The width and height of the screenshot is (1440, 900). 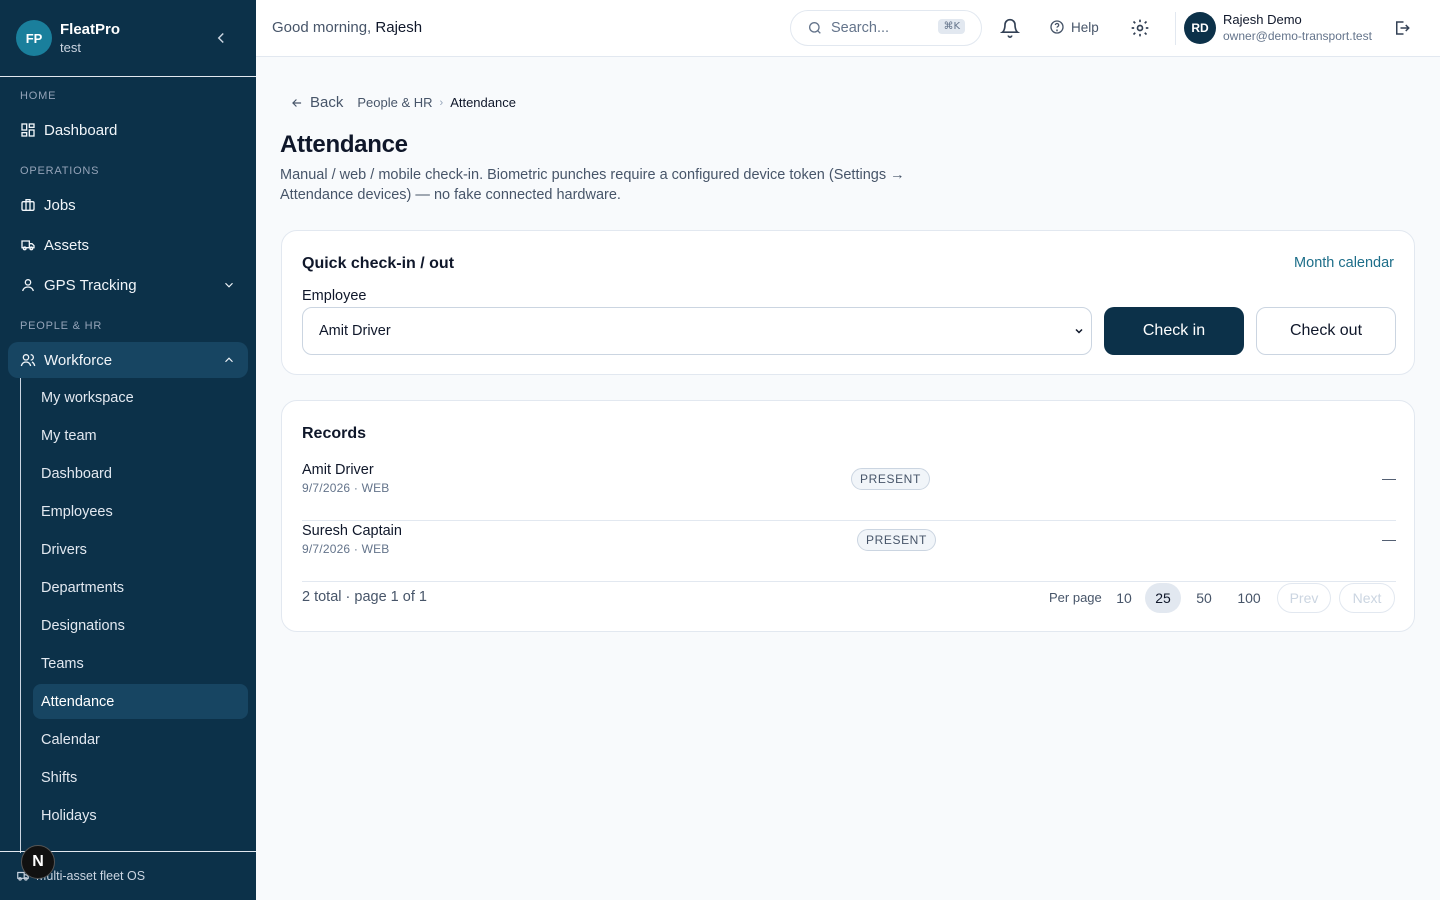 I want to click on record-name: Suresh Captain, so click(x=352, y=531).